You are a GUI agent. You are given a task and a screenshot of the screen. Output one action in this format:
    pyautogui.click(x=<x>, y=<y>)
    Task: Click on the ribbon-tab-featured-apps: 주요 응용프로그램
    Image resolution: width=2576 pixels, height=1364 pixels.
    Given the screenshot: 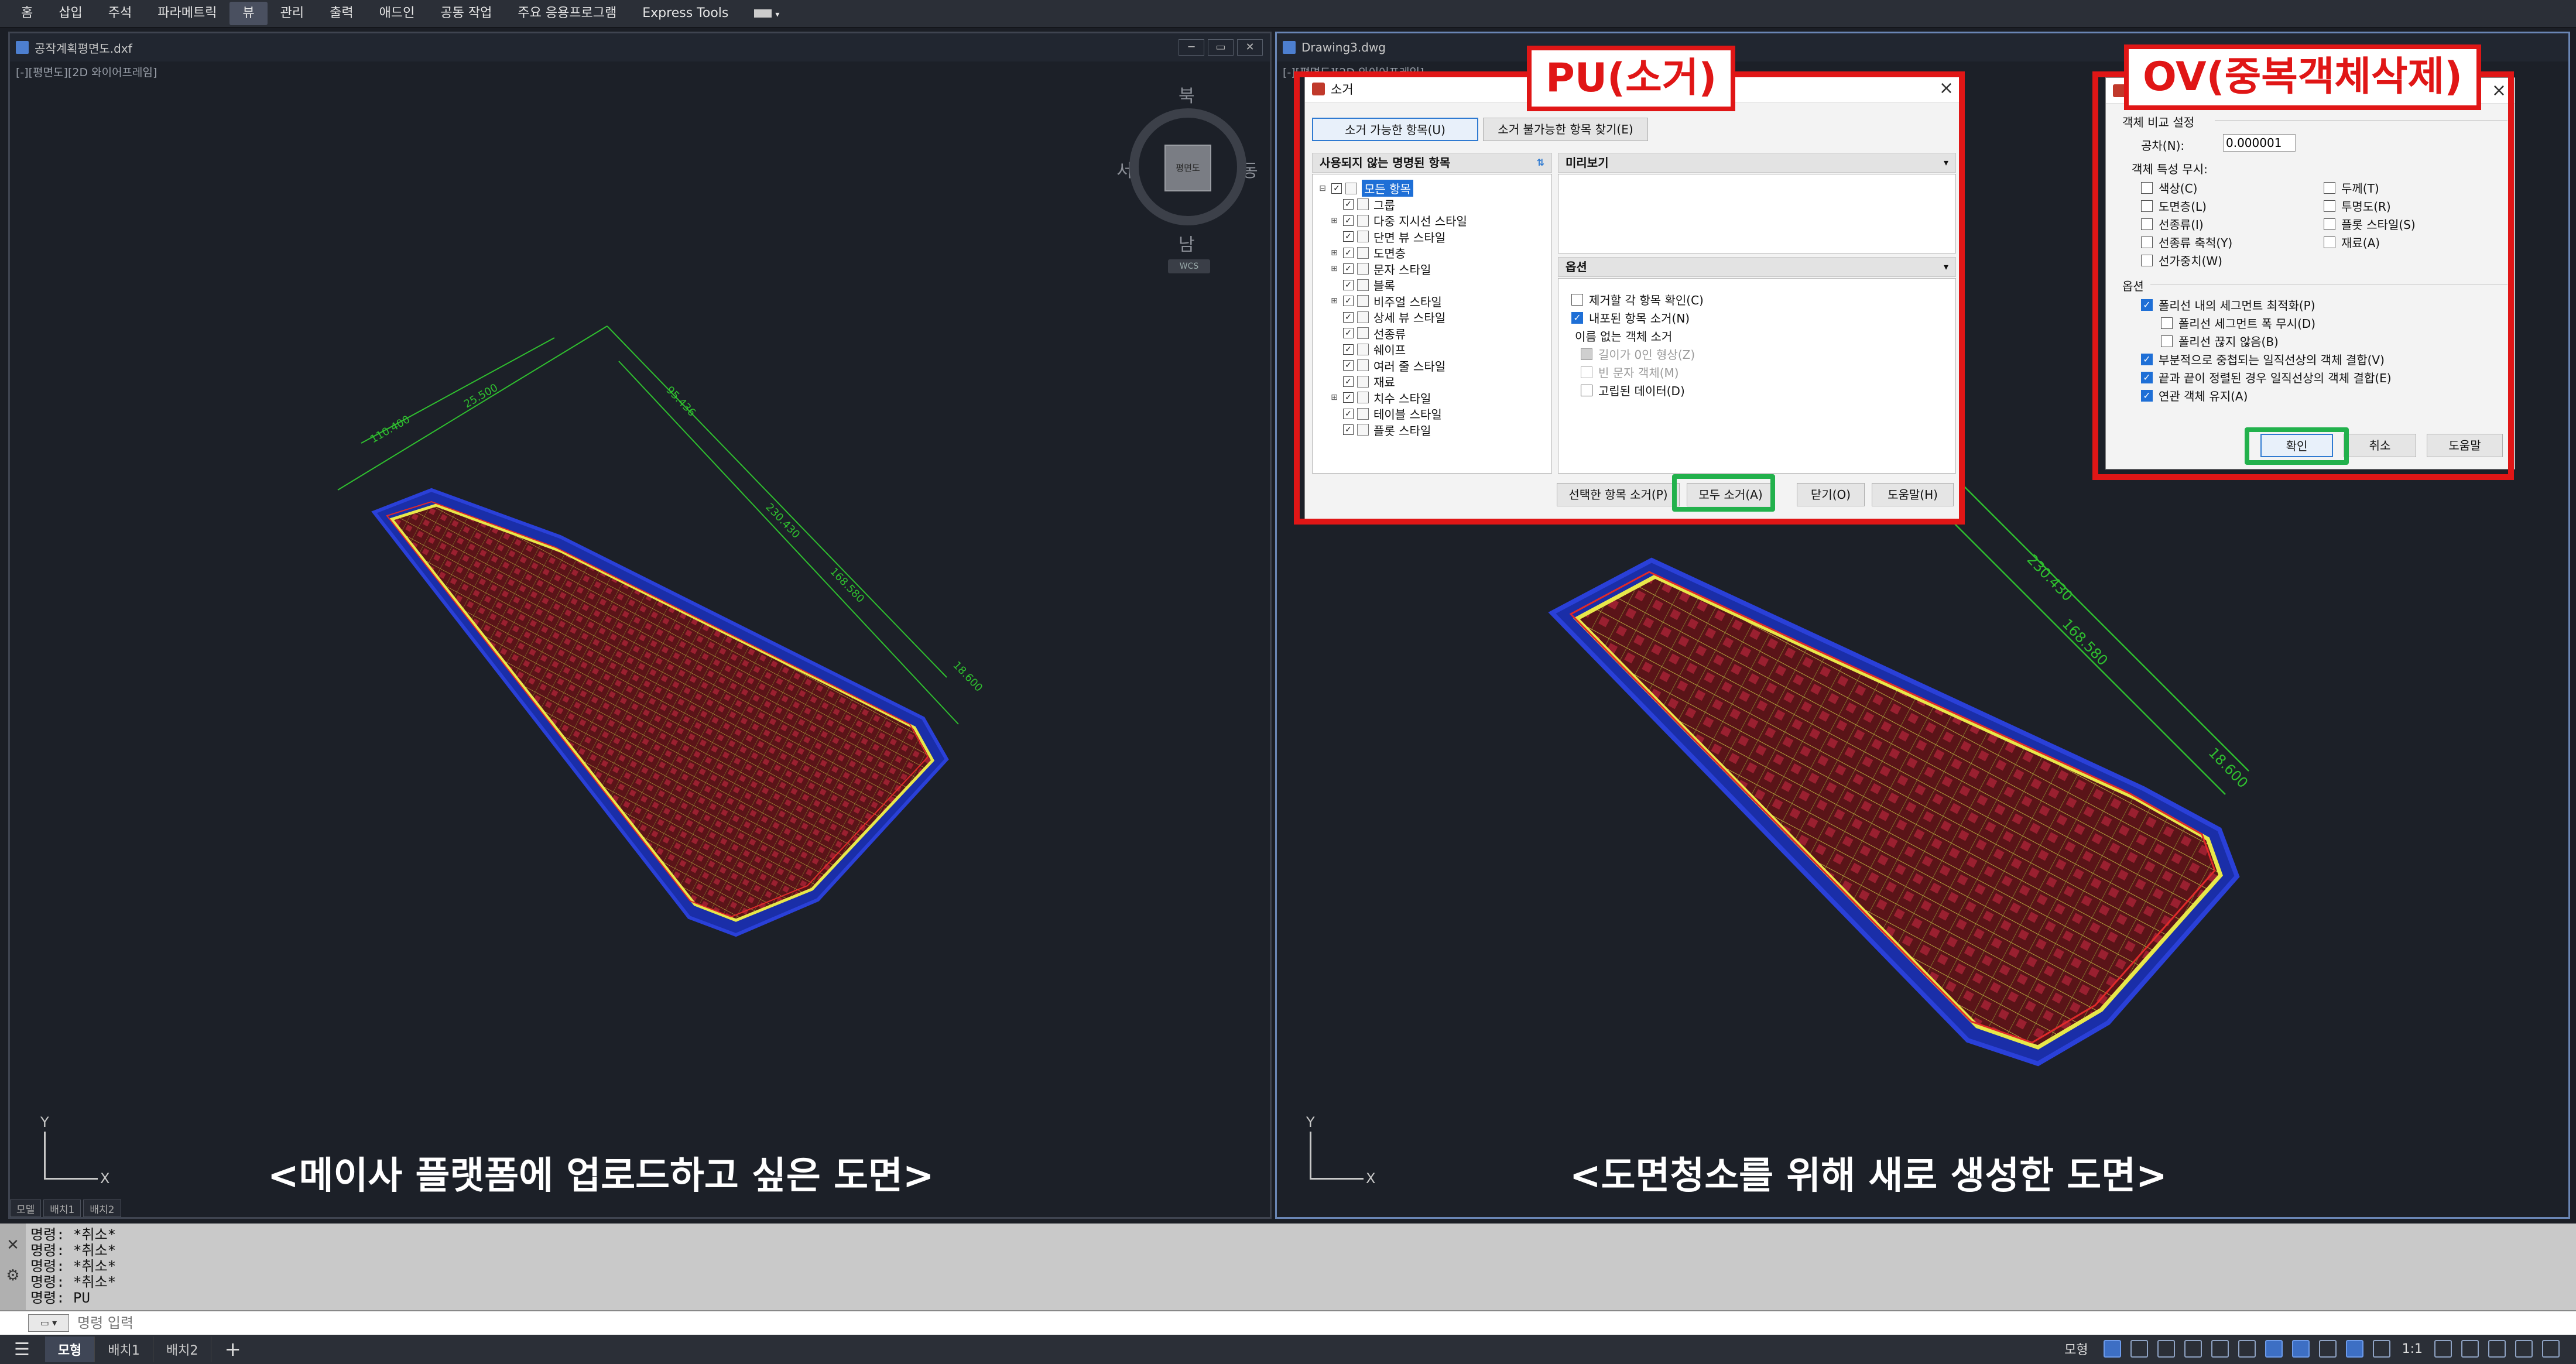 What is the action you would take?
    pyautogui.click(x=567, y=14)
    